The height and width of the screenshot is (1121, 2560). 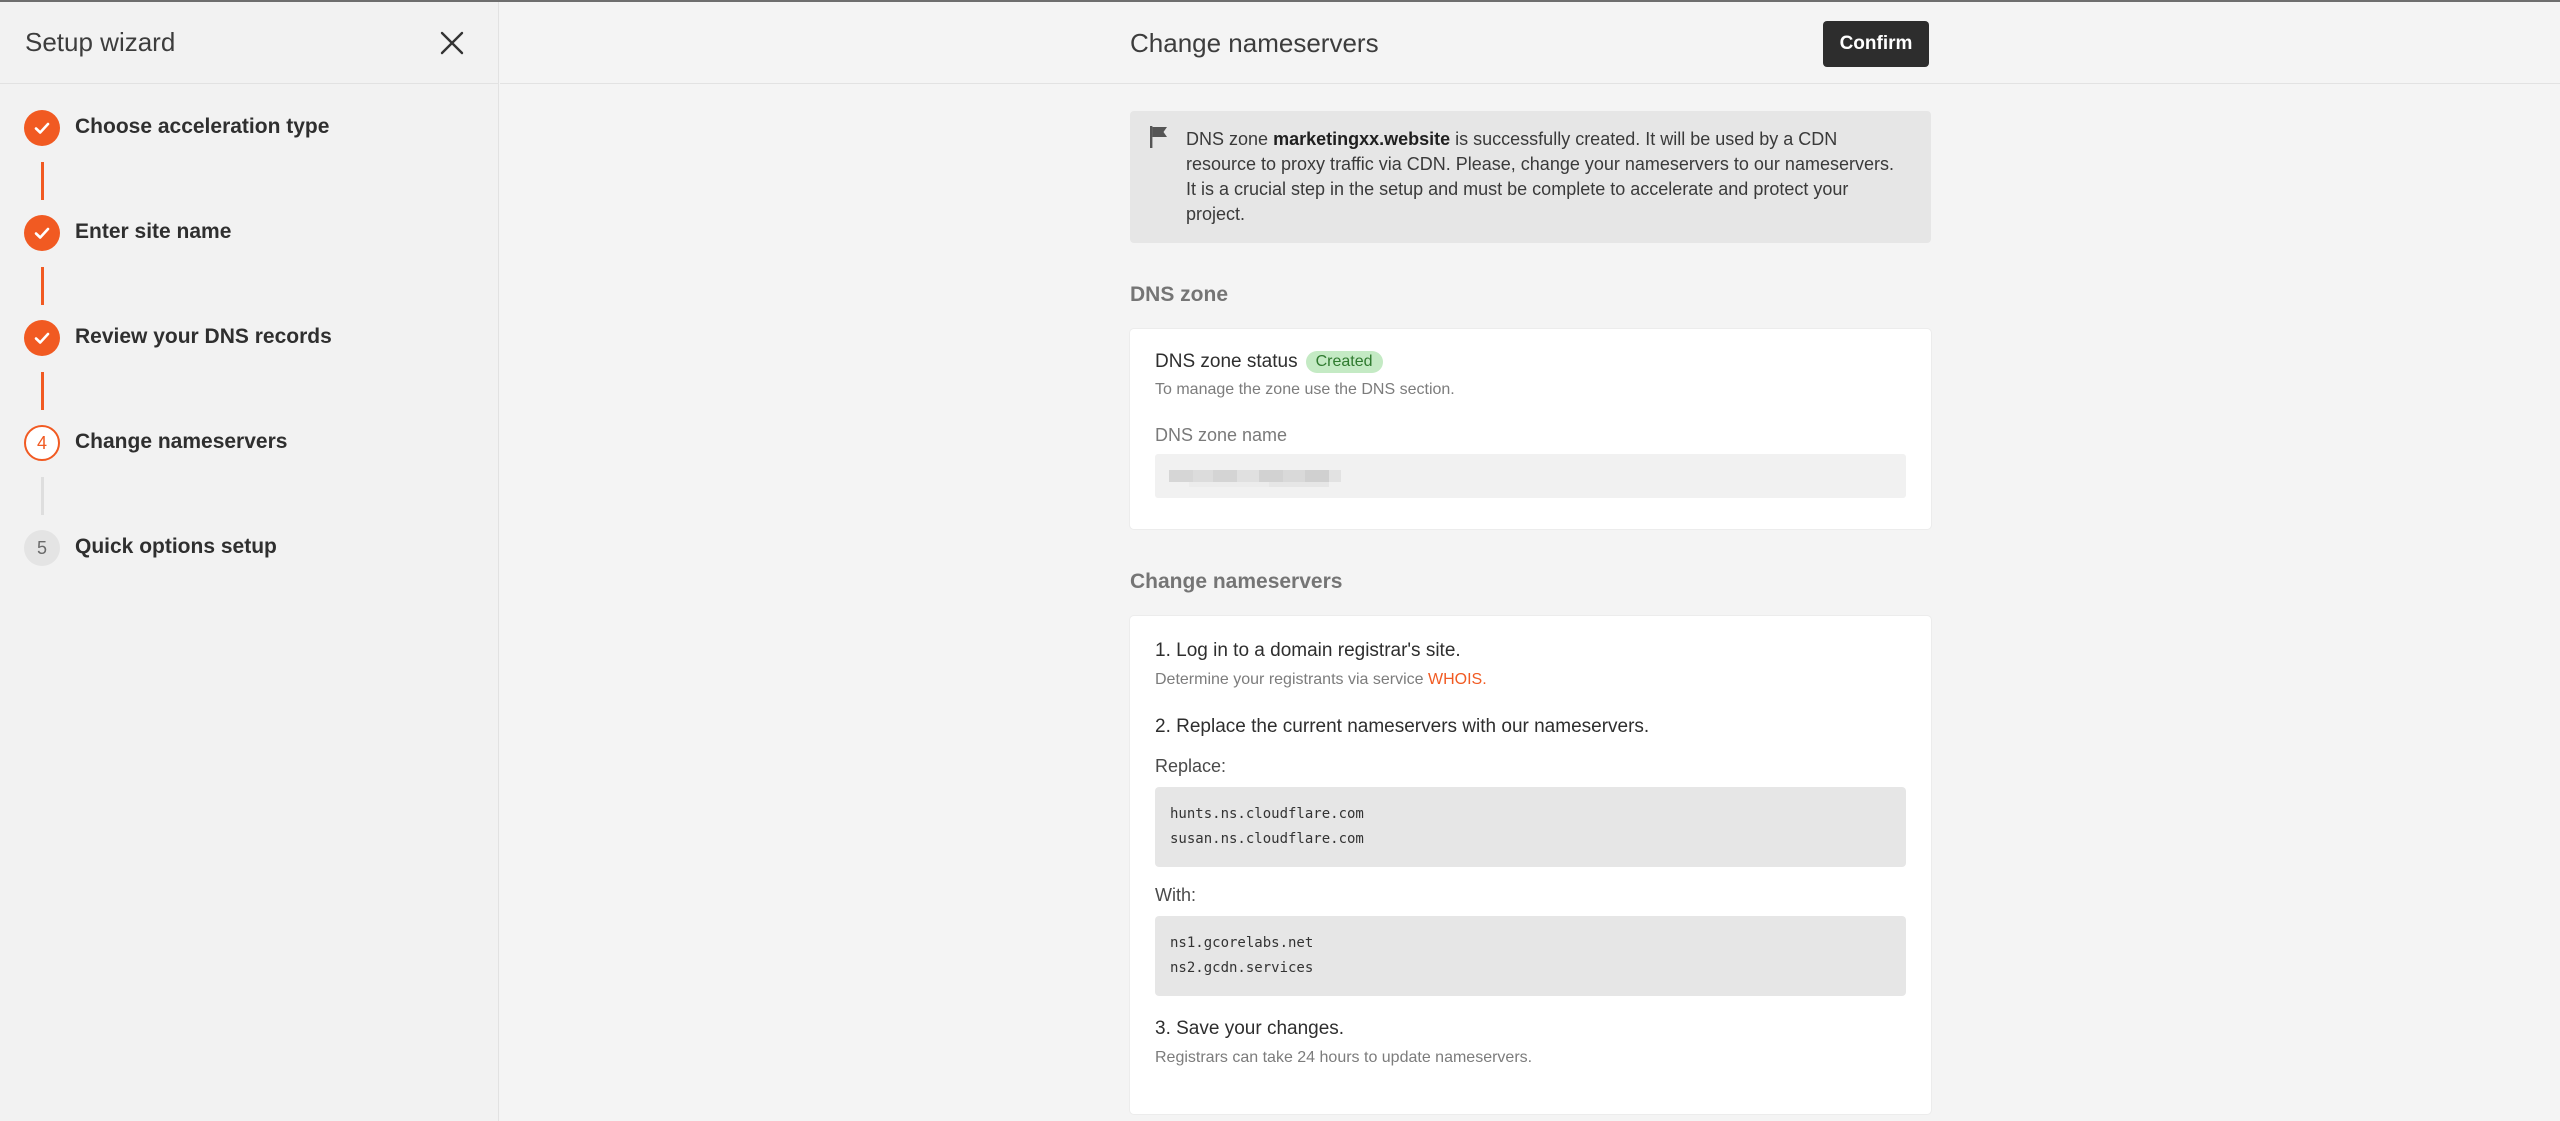 I want to click on page-title: Change nameservers, so click(x=1254, y=43).